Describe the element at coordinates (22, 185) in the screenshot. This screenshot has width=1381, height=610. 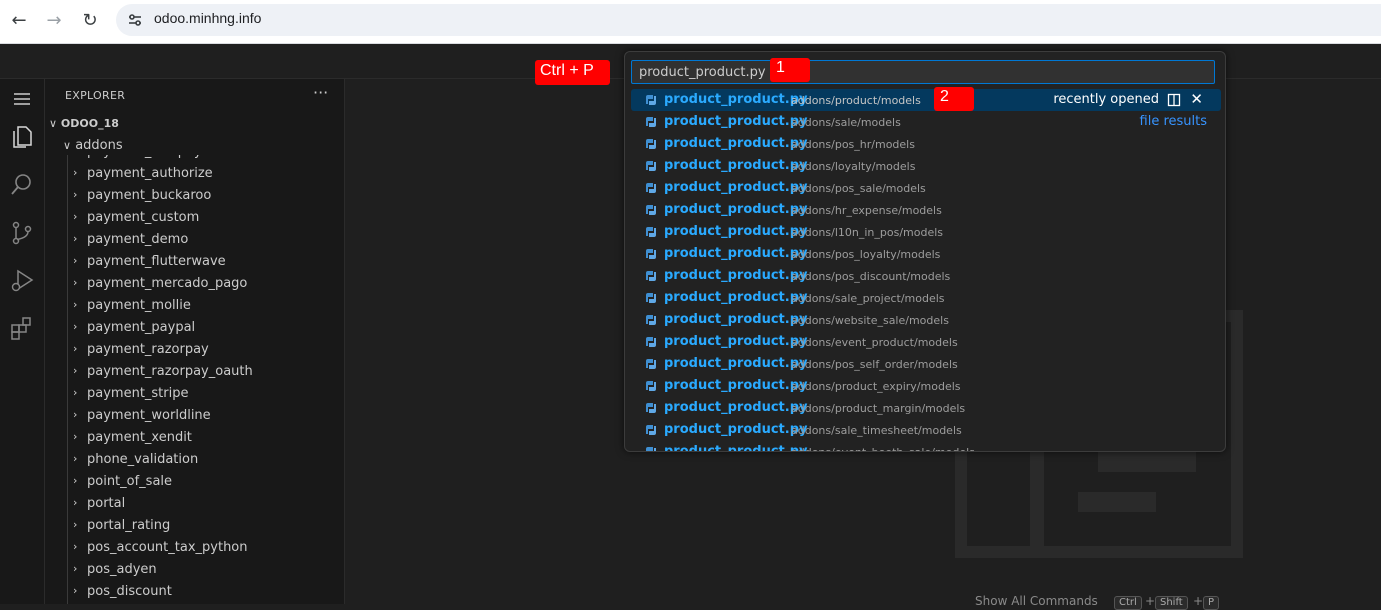
I see `search-icon` at that location.